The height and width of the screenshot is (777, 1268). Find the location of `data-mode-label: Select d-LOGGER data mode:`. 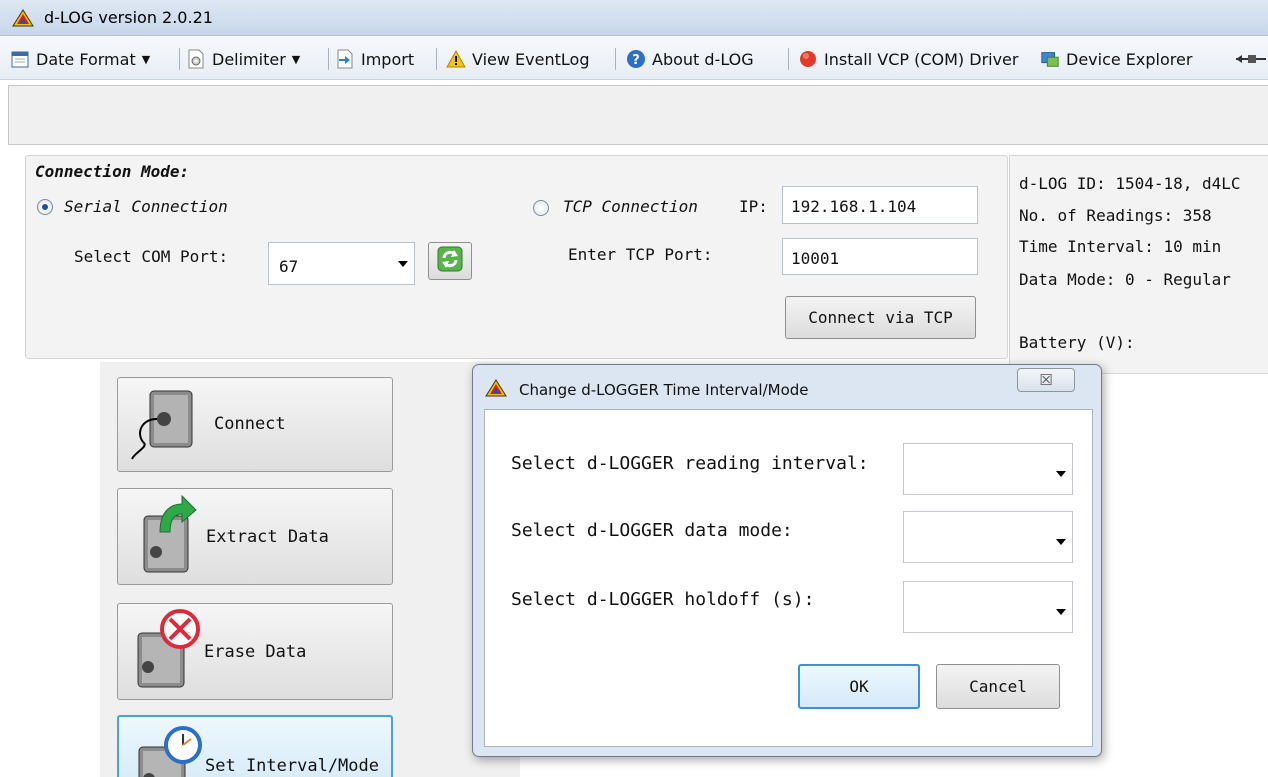

data-mode-label: Select d-LOGGER data mode: is located at coordinates (652, 530).